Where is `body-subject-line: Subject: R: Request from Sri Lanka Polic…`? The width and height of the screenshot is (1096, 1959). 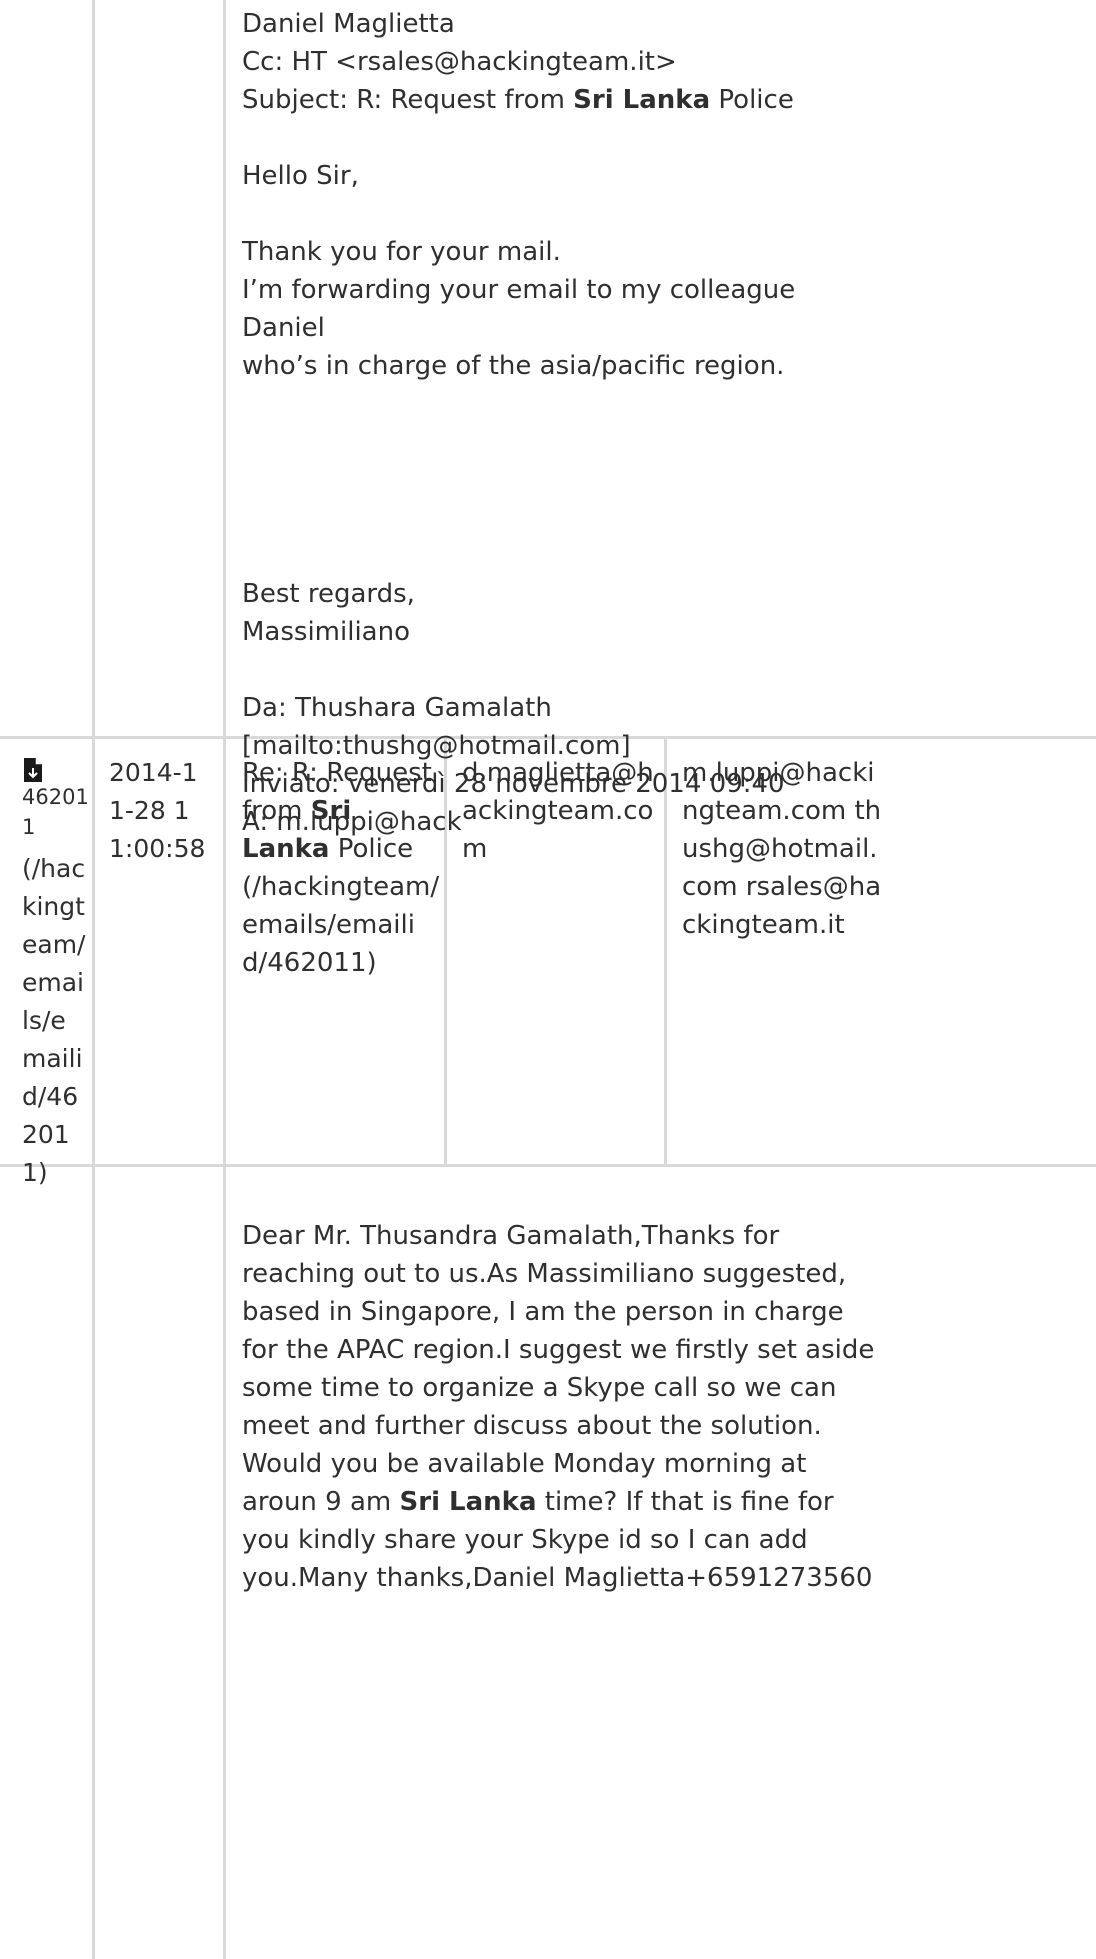 body-subject-line: Subject: R: Request from Sri Lanka Polic… is located at coordinates (518, 100).